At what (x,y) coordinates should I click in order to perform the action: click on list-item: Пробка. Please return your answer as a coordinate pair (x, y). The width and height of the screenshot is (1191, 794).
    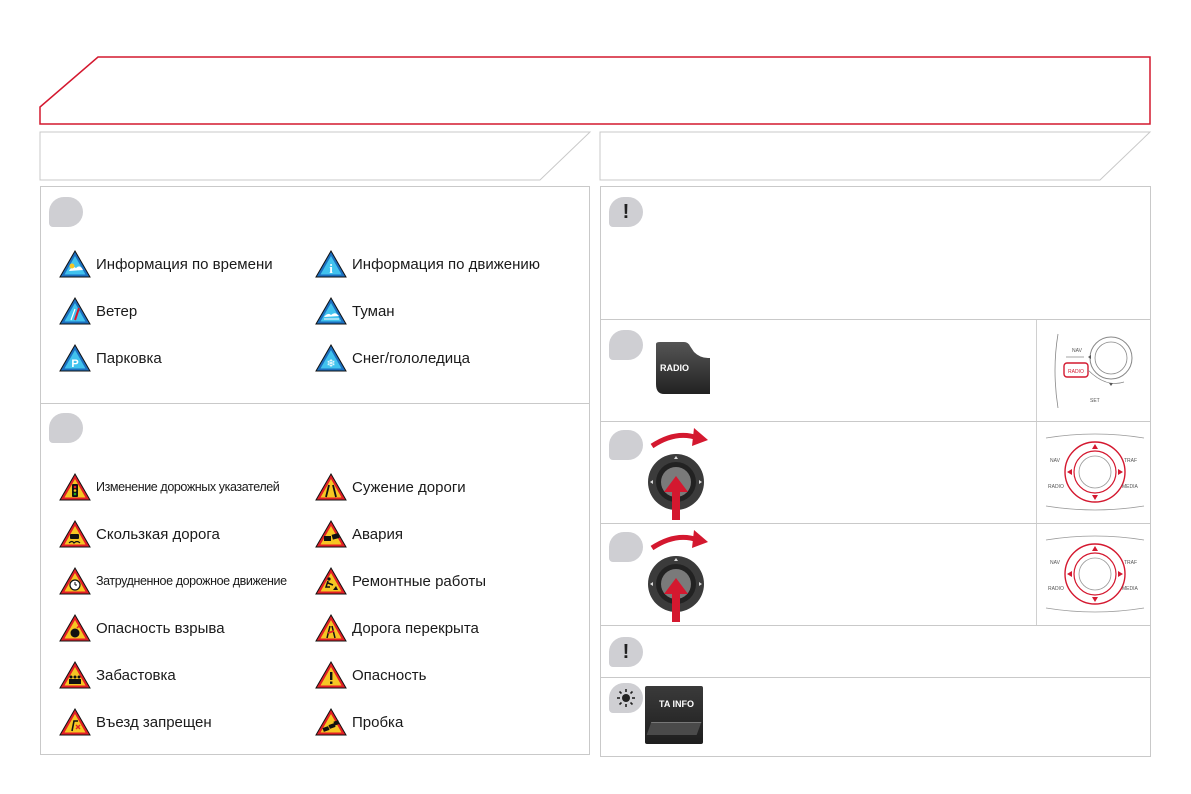
    Looking at the image, I should click on (358, 722).